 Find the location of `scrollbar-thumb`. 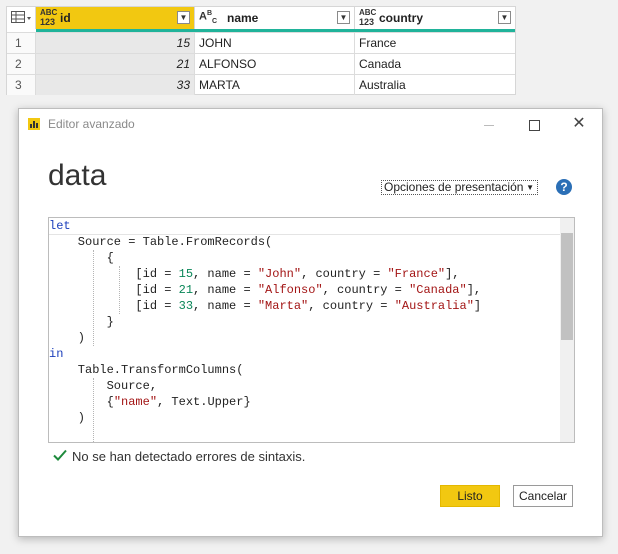

scrollbar-thumb is located at coordinates (567, 286).